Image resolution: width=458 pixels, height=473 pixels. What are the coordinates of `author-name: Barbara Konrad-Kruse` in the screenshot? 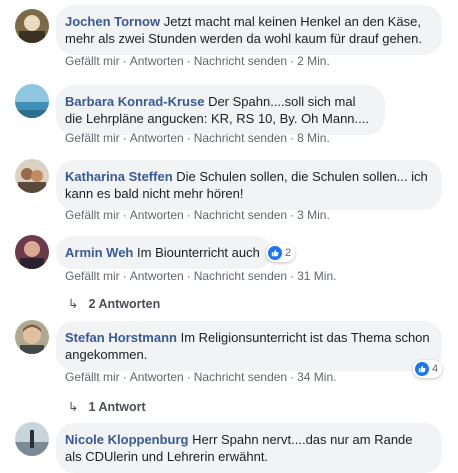 It's located at (134, 101).